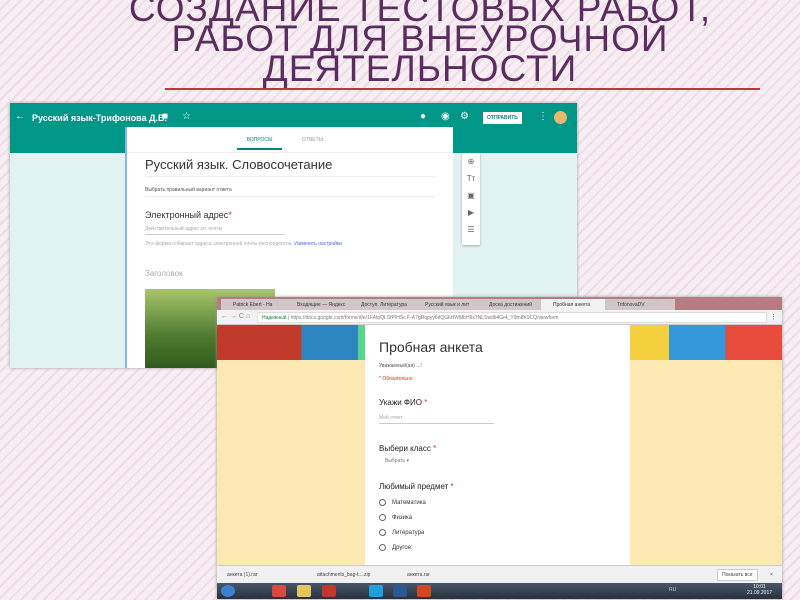  What do you see at coordinates (497, 502) in the screenshot?
I see `radio-option: Математика` at bounding box center [497, 502].